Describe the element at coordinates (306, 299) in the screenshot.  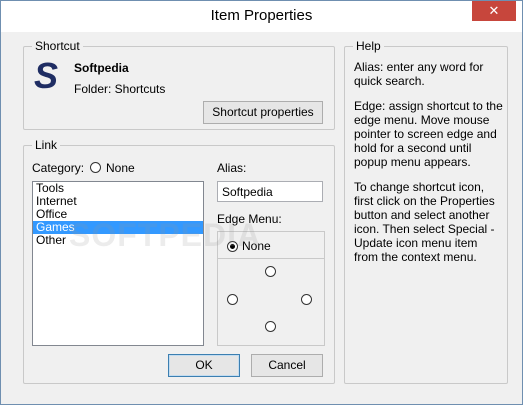
I see `edge-right-radio` at that location.